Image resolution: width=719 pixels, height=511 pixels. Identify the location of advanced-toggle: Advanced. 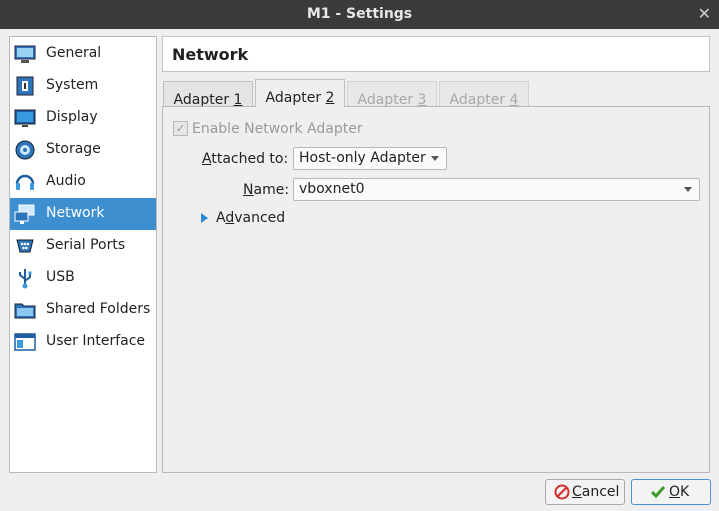
(250, 218).